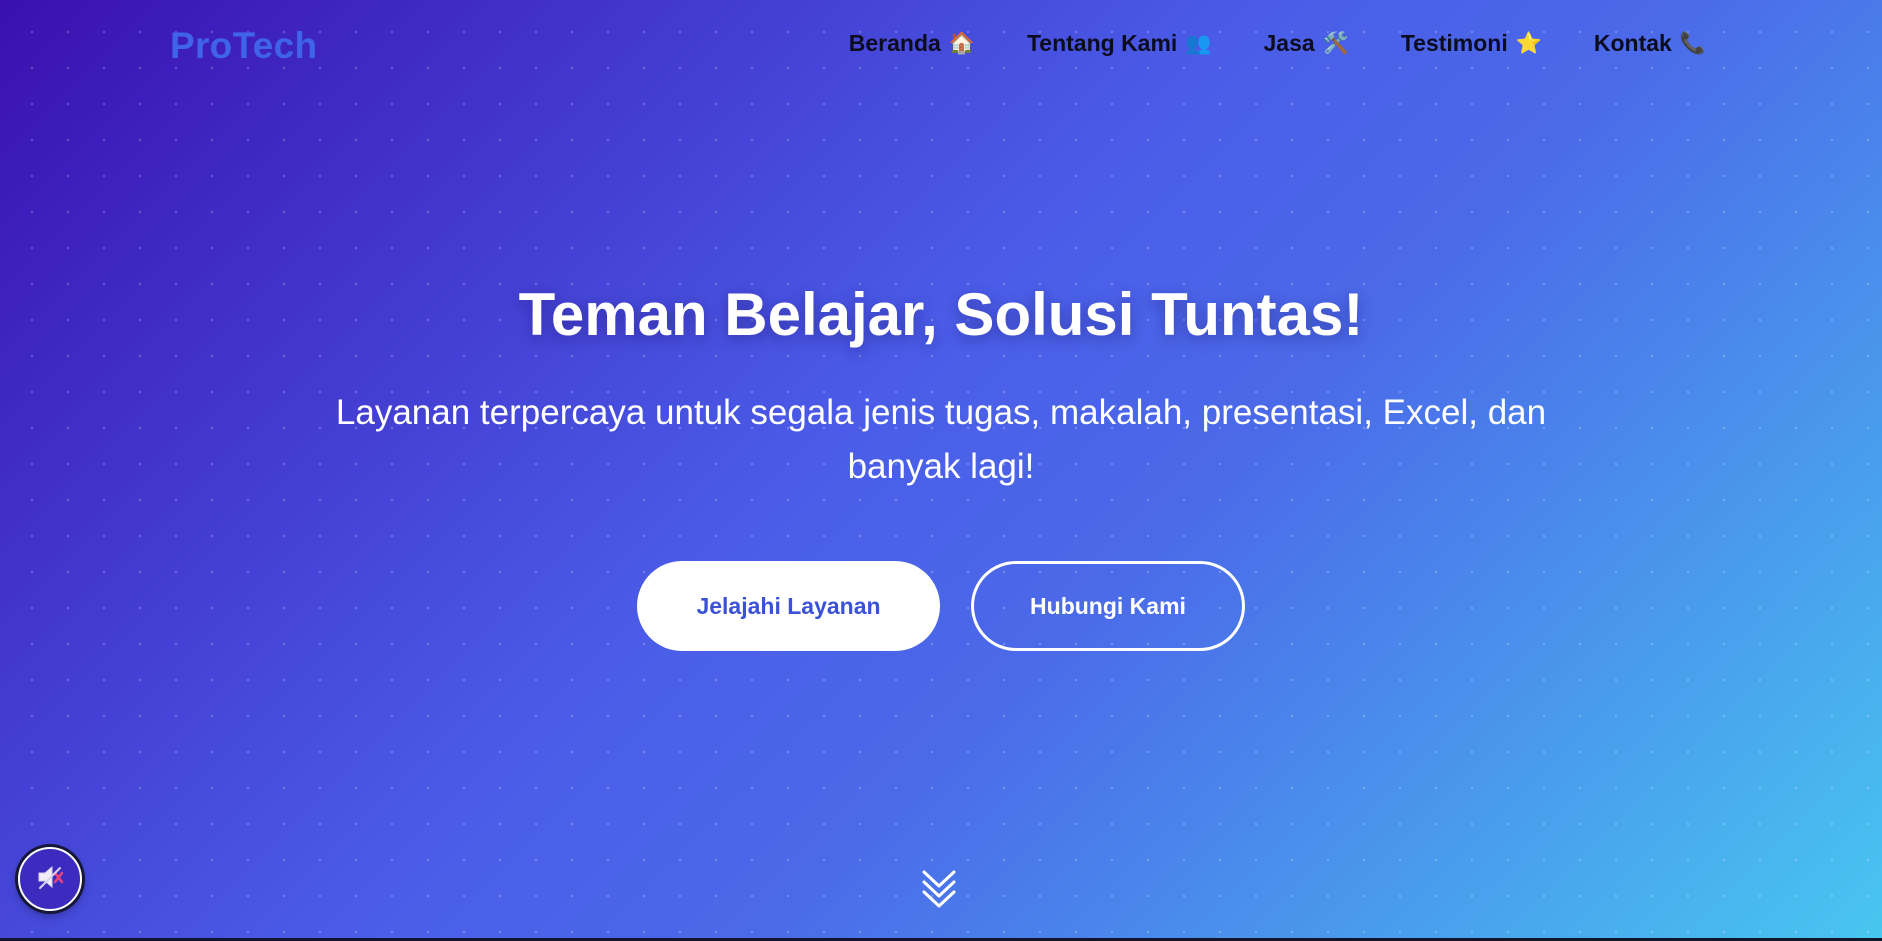  I want to click on nav-item-testimoni: Testimoni ⭐, so click(1471, 43).